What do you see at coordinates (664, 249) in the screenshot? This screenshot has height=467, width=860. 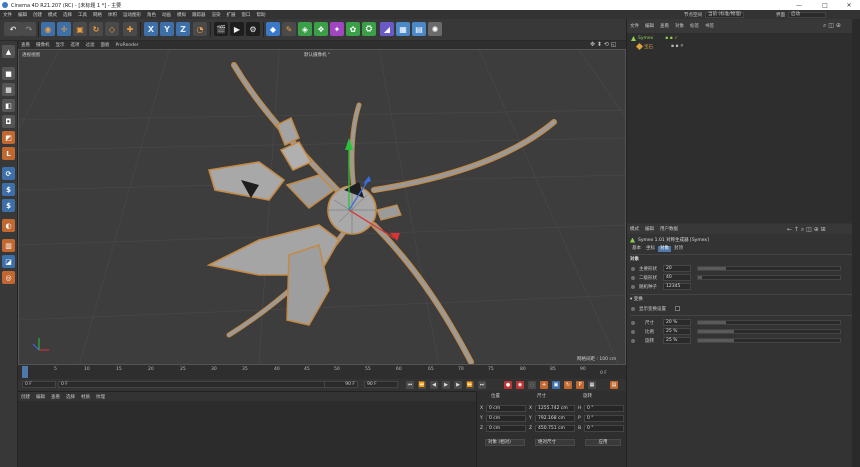 I see `tab-object: 对象` at bounding box center [664, 249].